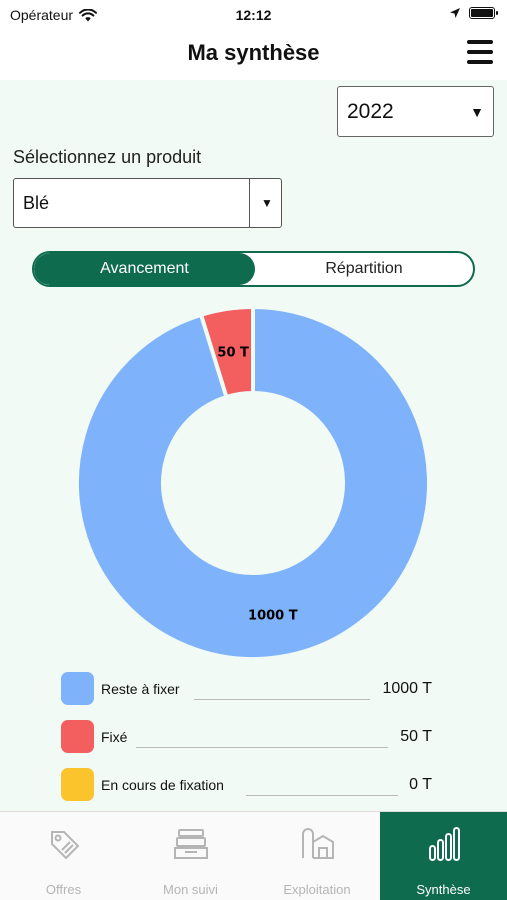  I want to click on battery-icon, so click(483, 13).